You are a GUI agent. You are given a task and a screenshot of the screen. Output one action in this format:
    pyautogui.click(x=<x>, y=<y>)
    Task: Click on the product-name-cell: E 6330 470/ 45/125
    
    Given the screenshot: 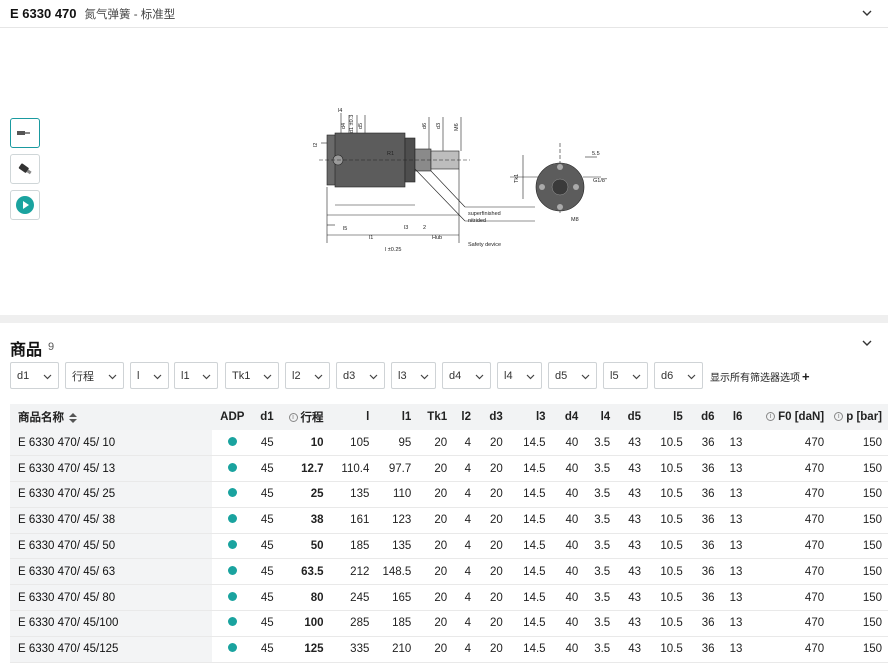 What is the action you would take?
    pyautogui.click(x=111, y=649)
    